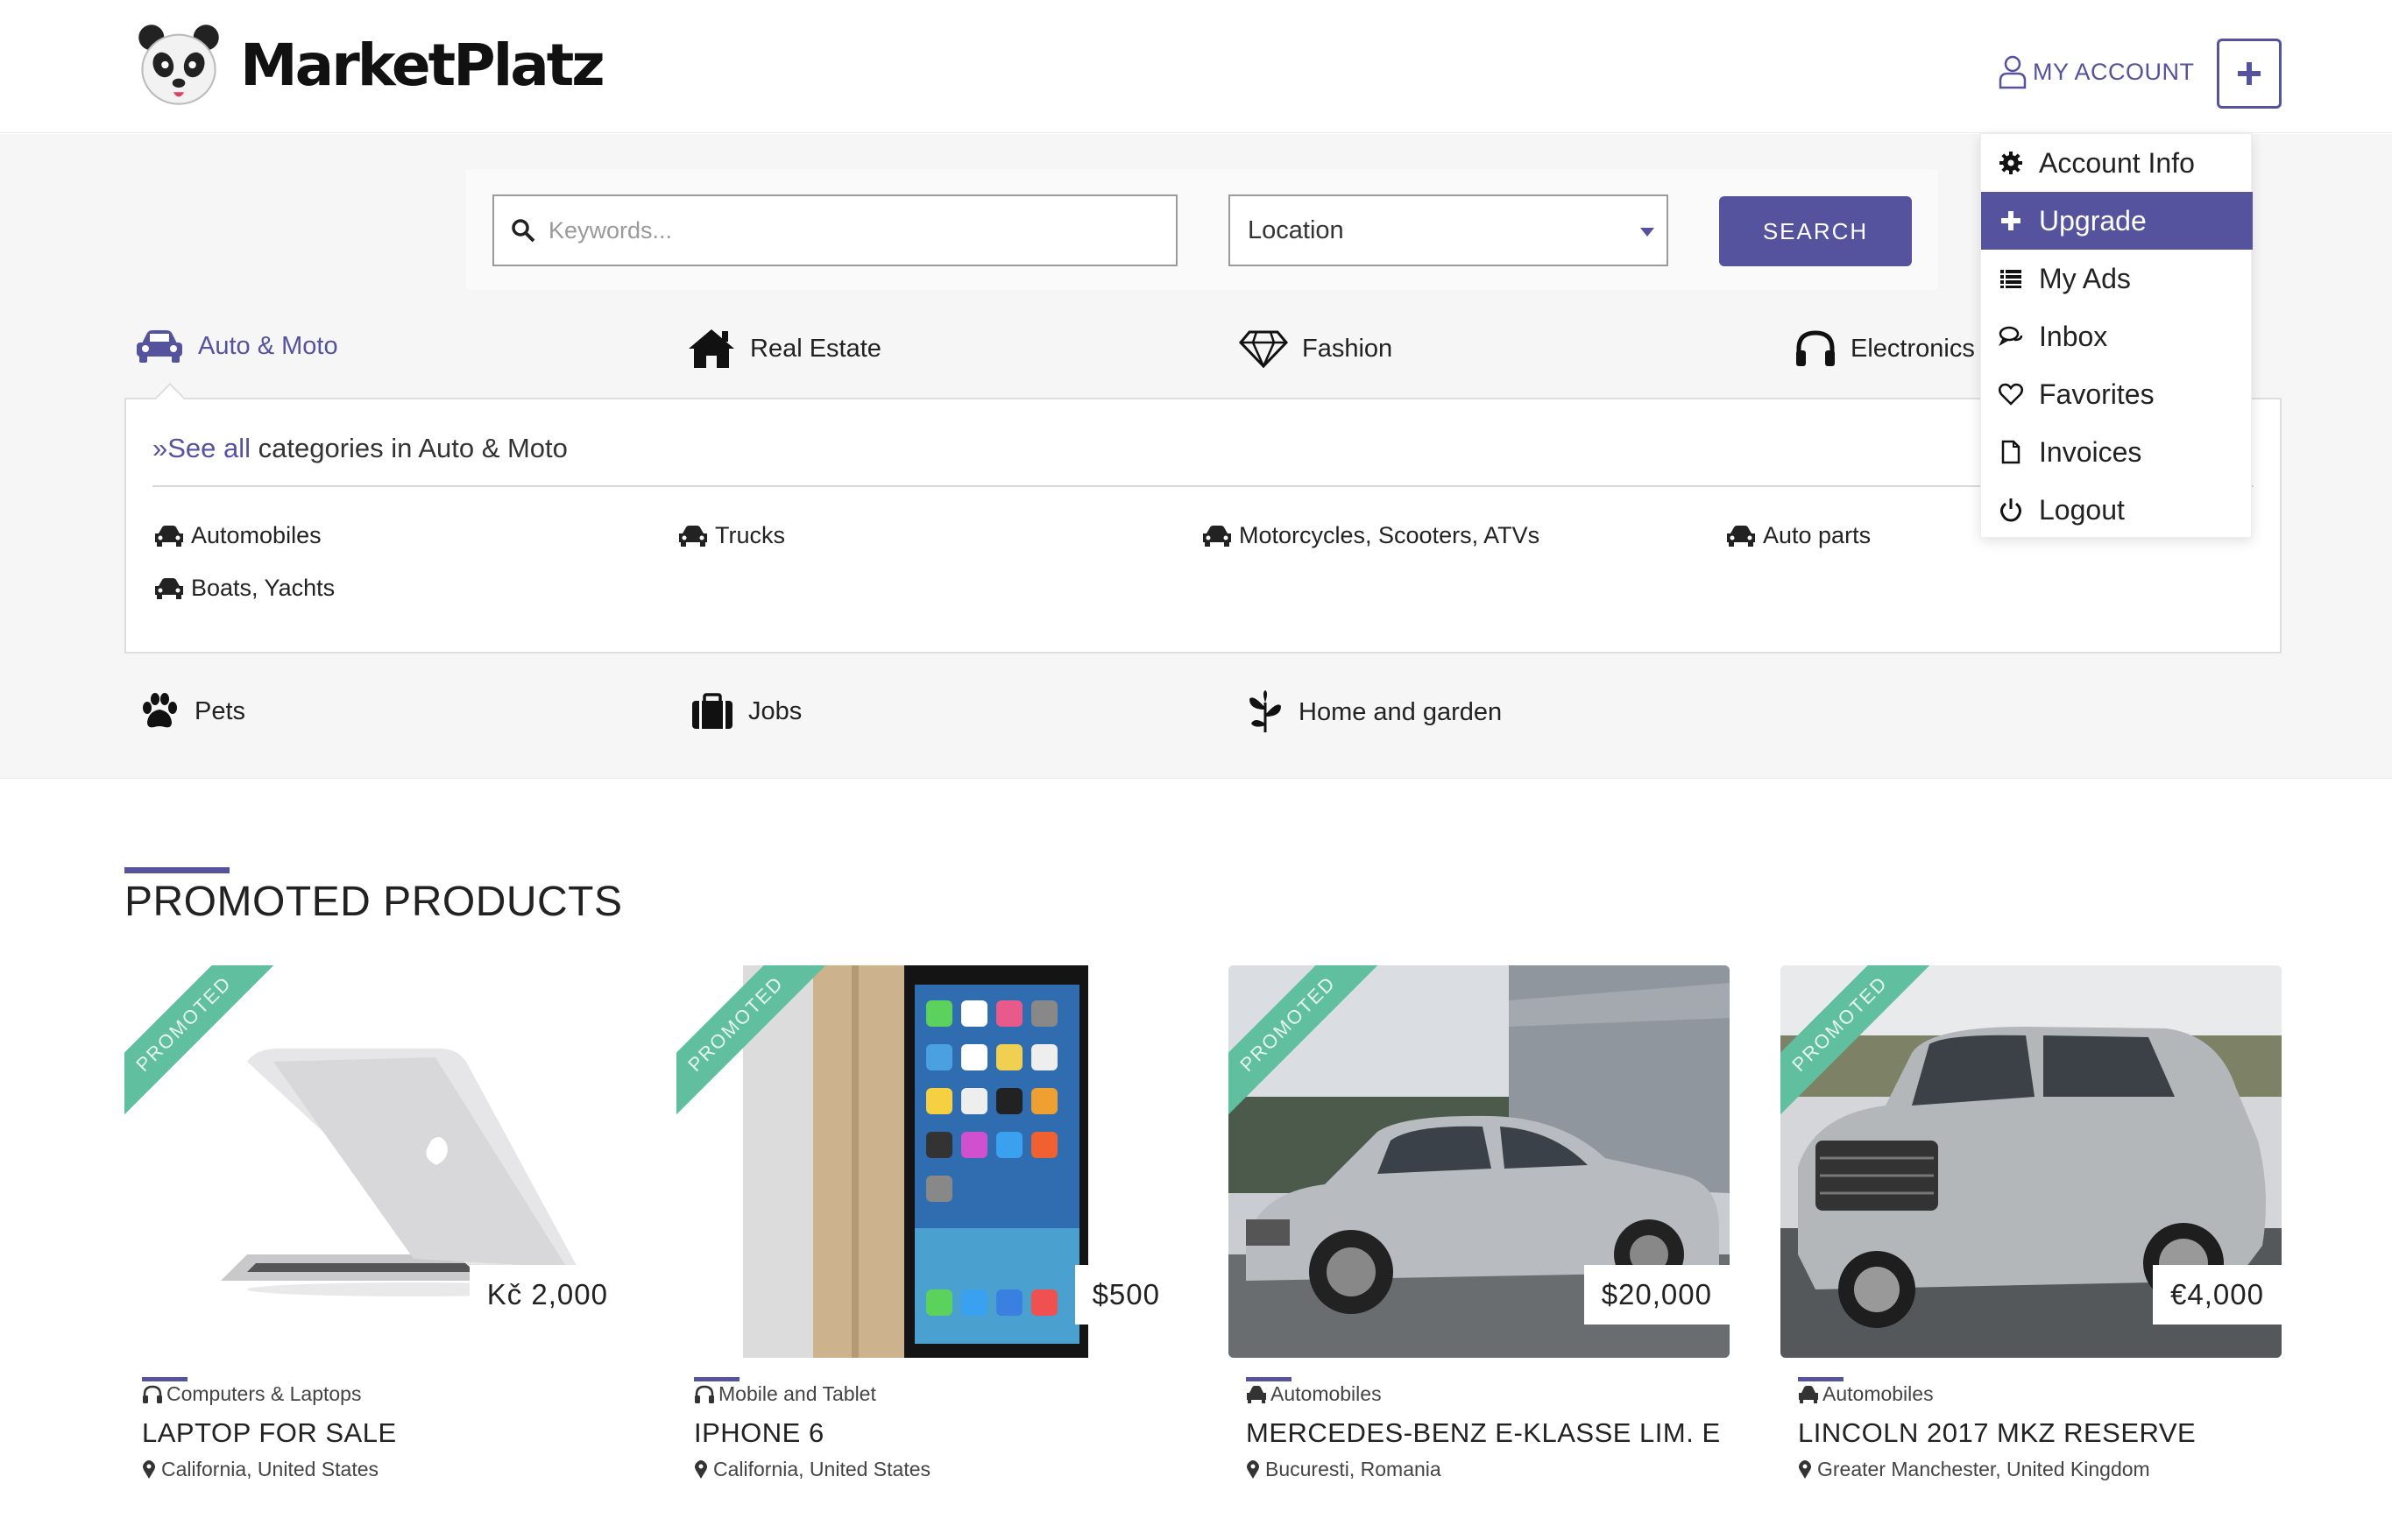 Image resolution: width=2392 pixels, height=1540 pixels. Describe the element at coordinates (750, 535) in the screenshot. I see `subcategory-label: Trucks` at that location.